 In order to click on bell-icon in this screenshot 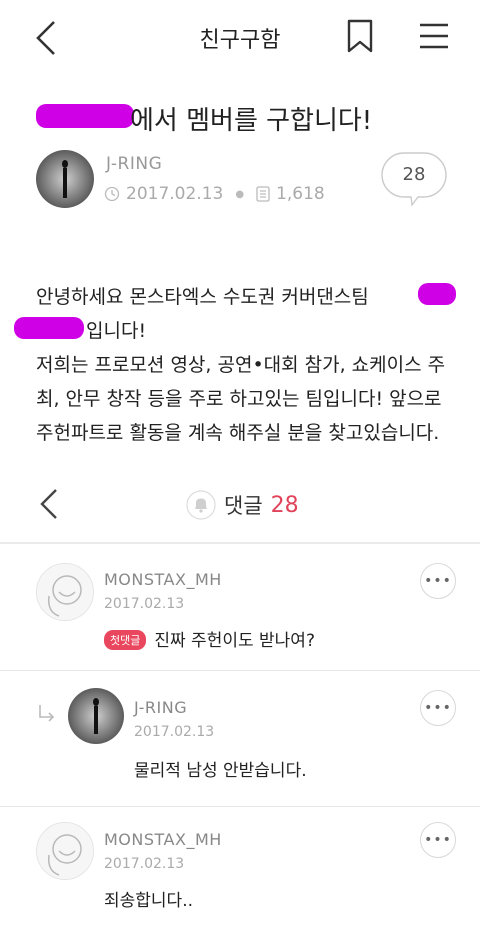, I will do `click(201, 505)`.